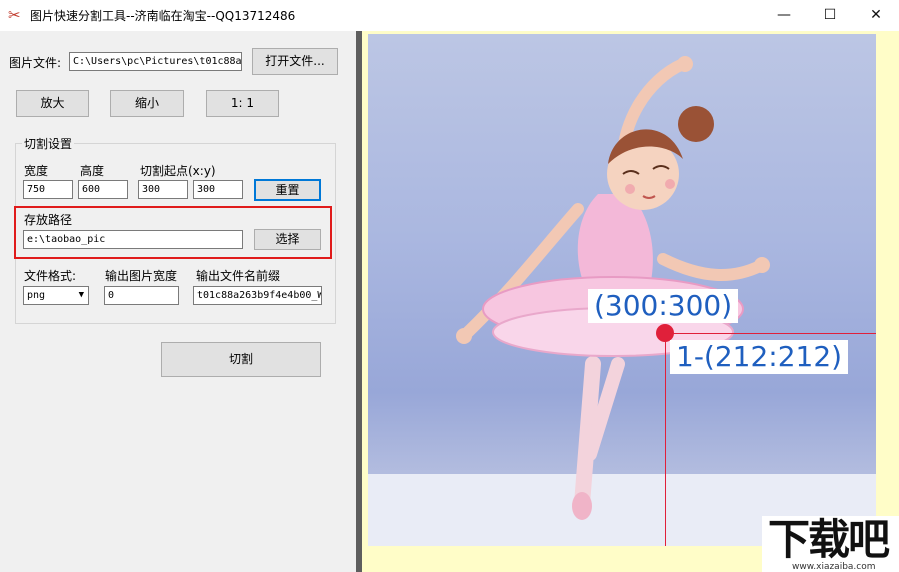 This screenshot has height=572, width=899. Describe the element at coordinates (35, 63) in the screenshot. I see `image-file-label: 图片文件:` at that location.